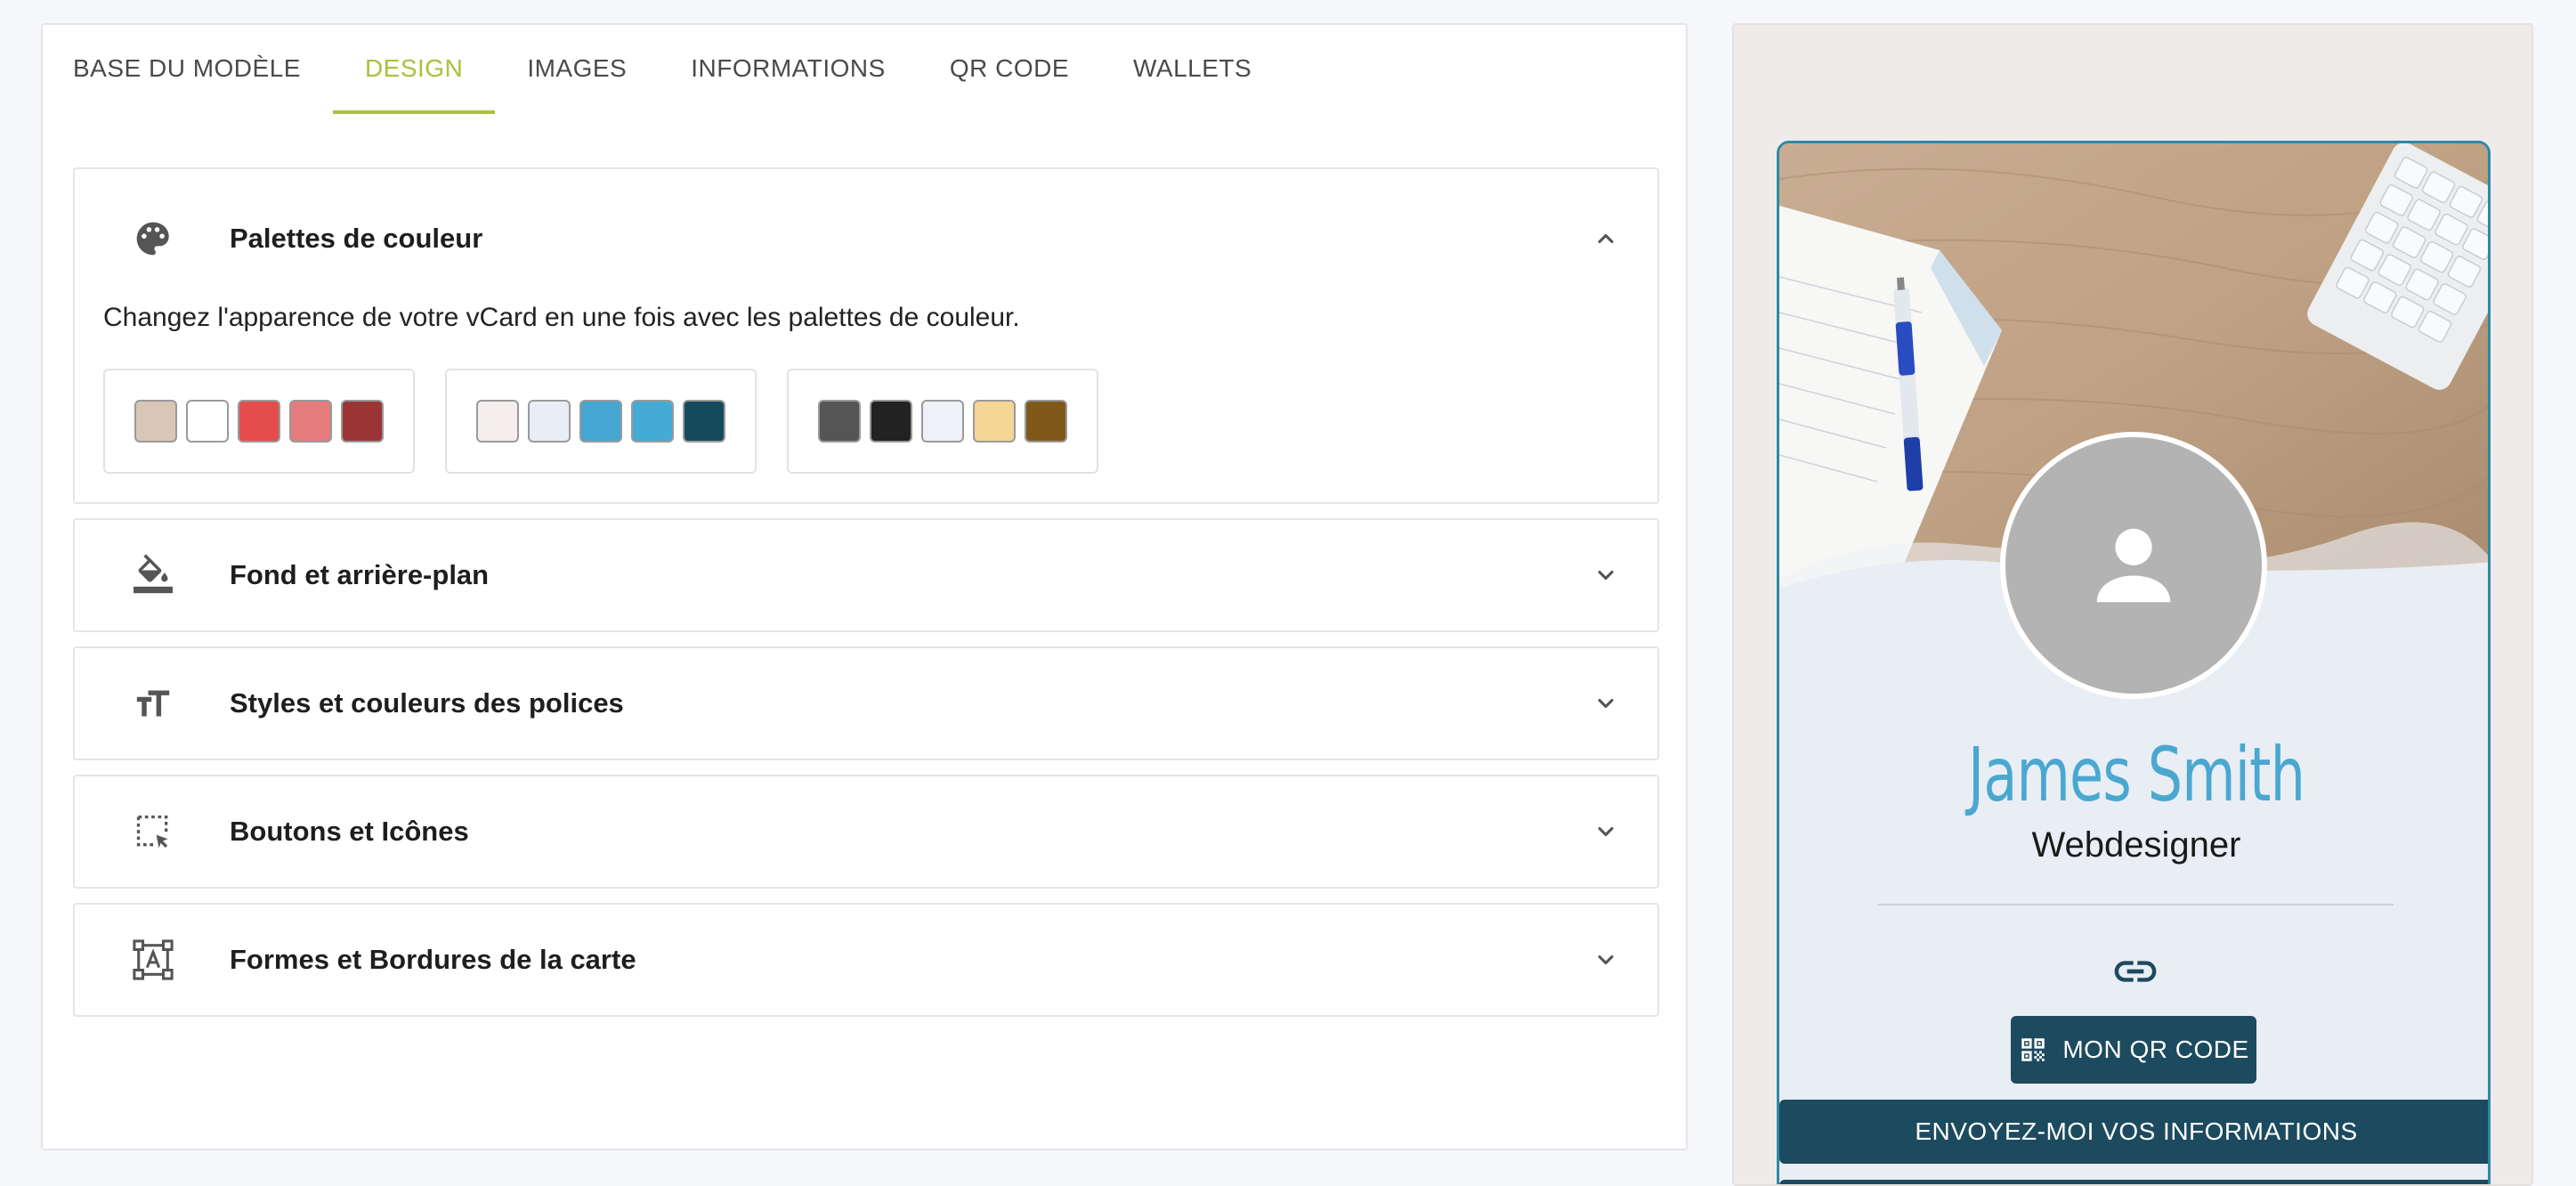  Describe the element at coordinates (2136, 774) in the screenshot. I see `card-name: James Smith` at that location.